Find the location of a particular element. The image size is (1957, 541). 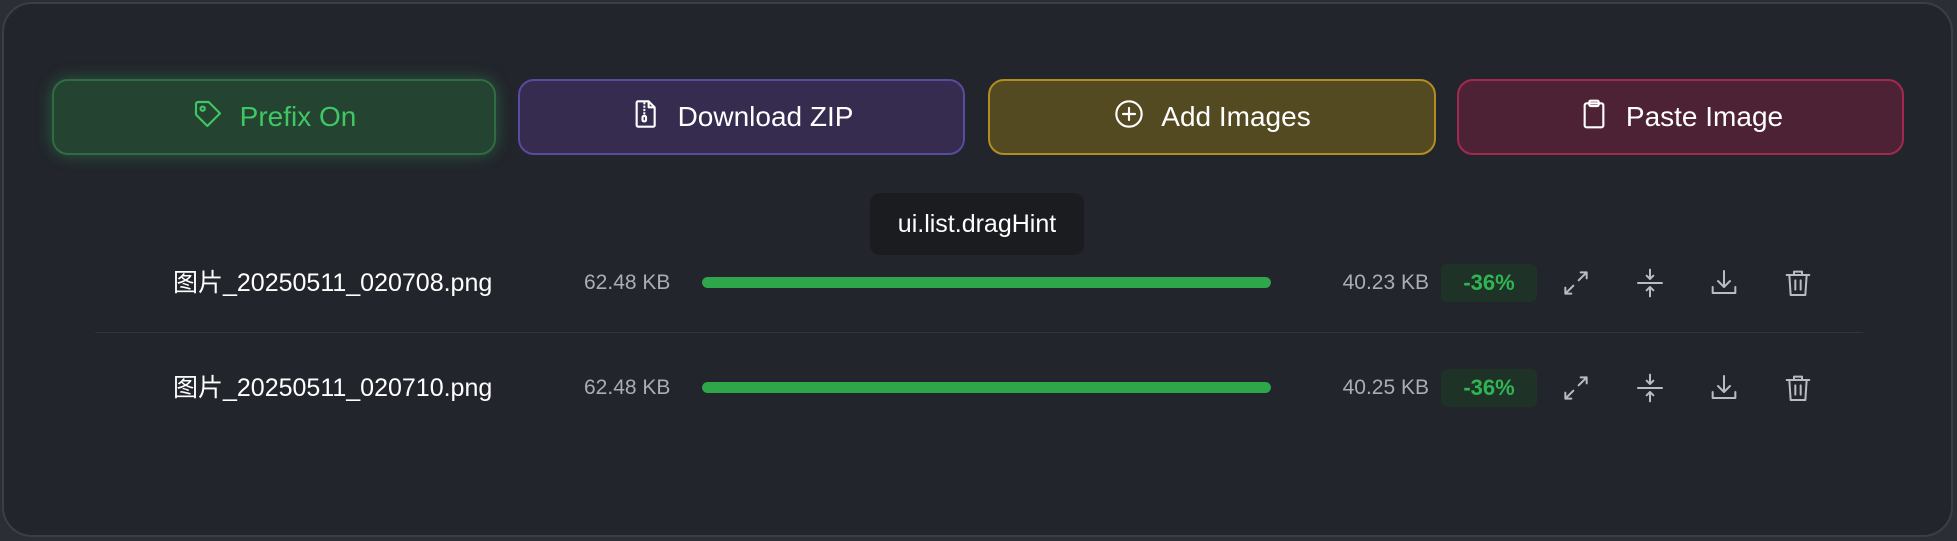

prefix-toggle-button: Prefix On is located at coordinates (274, 117).